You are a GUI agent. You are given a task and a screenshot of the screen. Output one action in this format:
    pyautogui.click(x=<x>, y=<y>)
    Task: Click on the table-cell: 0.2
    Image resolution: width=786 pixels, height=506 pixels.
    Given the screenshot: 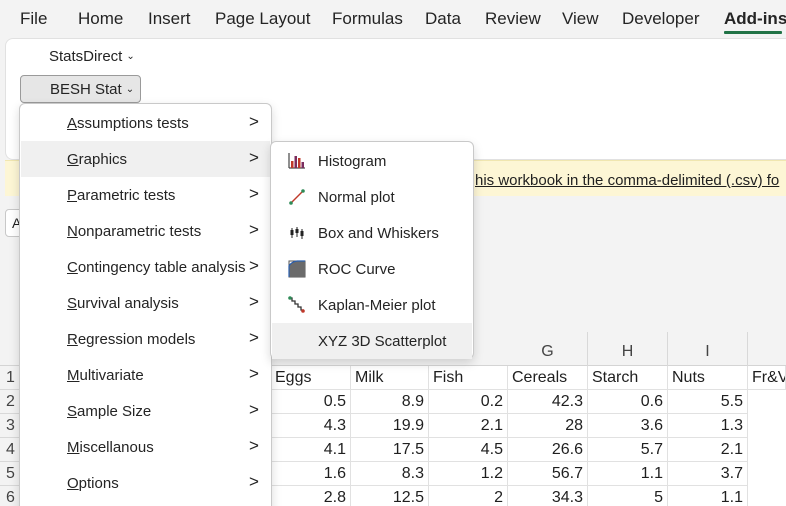 What is the action you would take?
    pyautogui.click(x=468, y=402)
    